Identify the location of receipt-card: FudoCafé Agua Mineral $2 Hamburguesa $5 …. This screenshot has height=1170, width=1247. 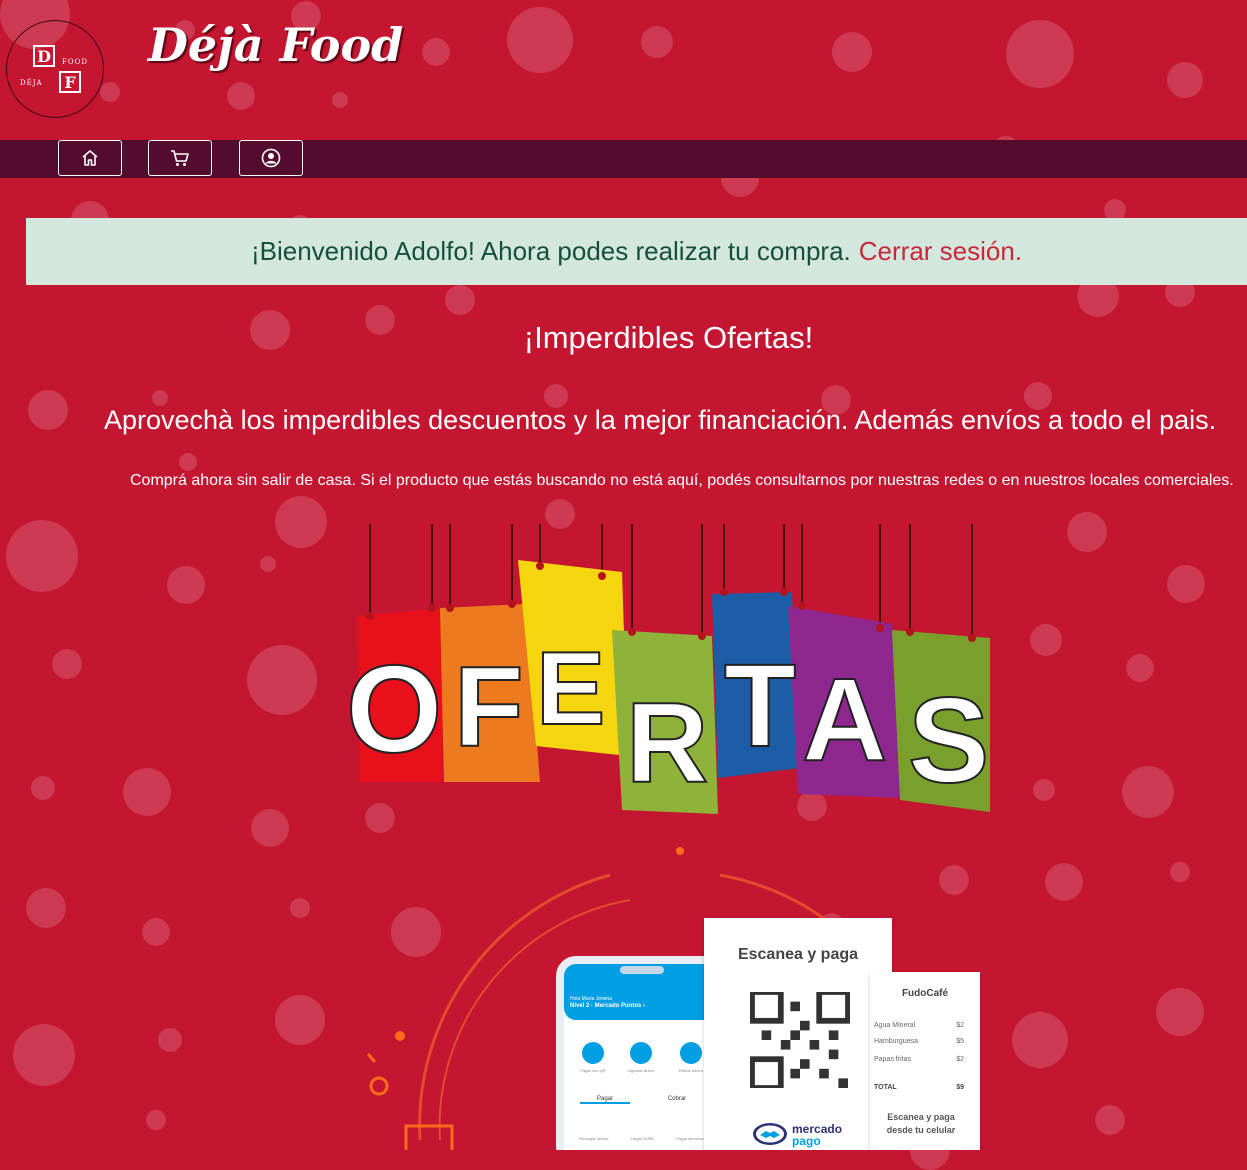
(925, 1061).